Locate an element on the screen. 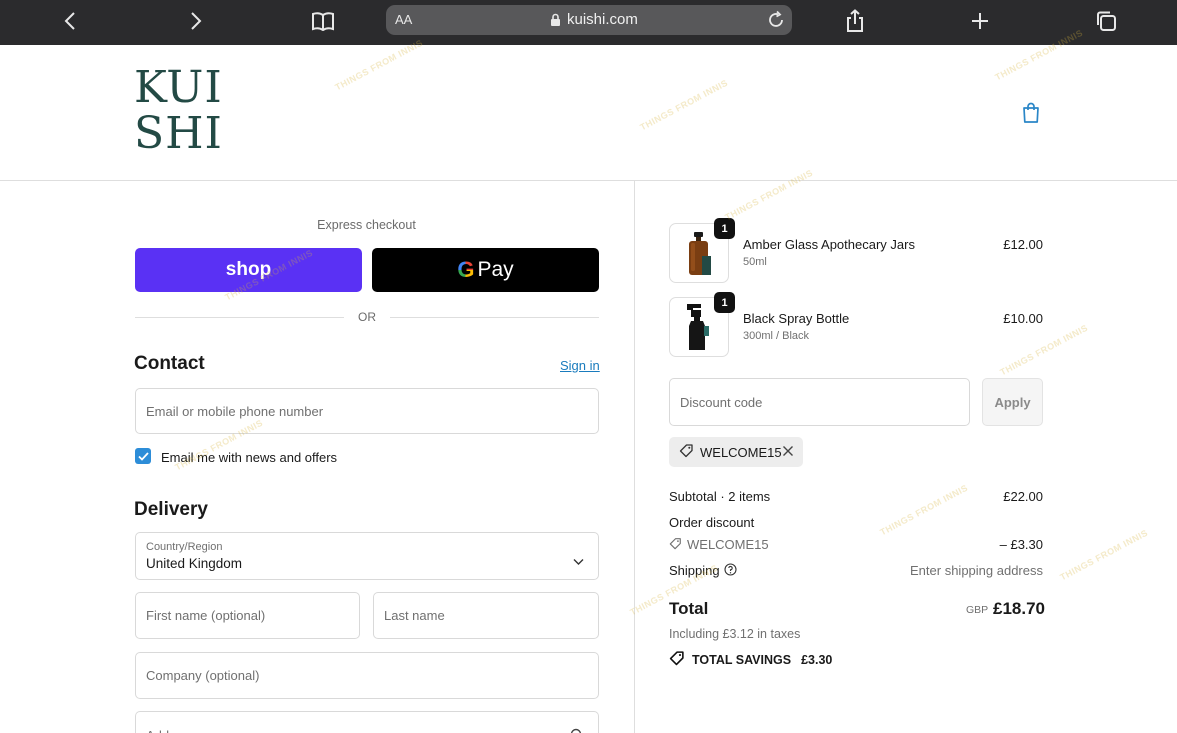 The height and width of the screenshot is (733, 1177). first-name-input is located at coordinates (247, 615).